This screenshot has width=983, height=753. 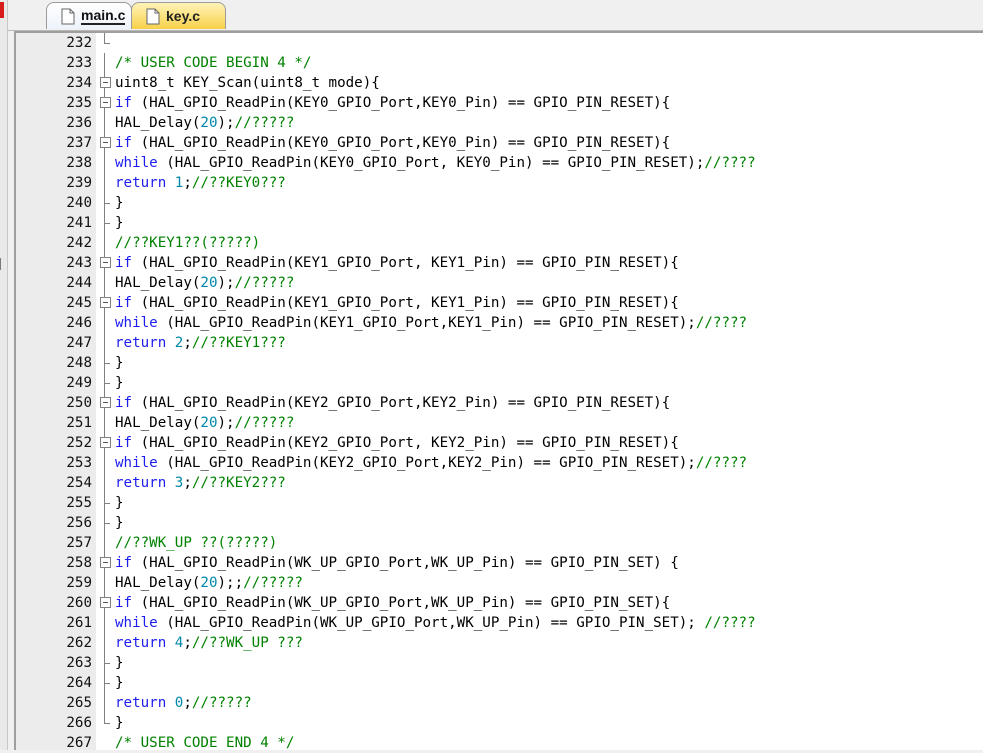 I want to click on code-line: 251 HAL_Delay(20);//?????, so click(x=491, y=423).